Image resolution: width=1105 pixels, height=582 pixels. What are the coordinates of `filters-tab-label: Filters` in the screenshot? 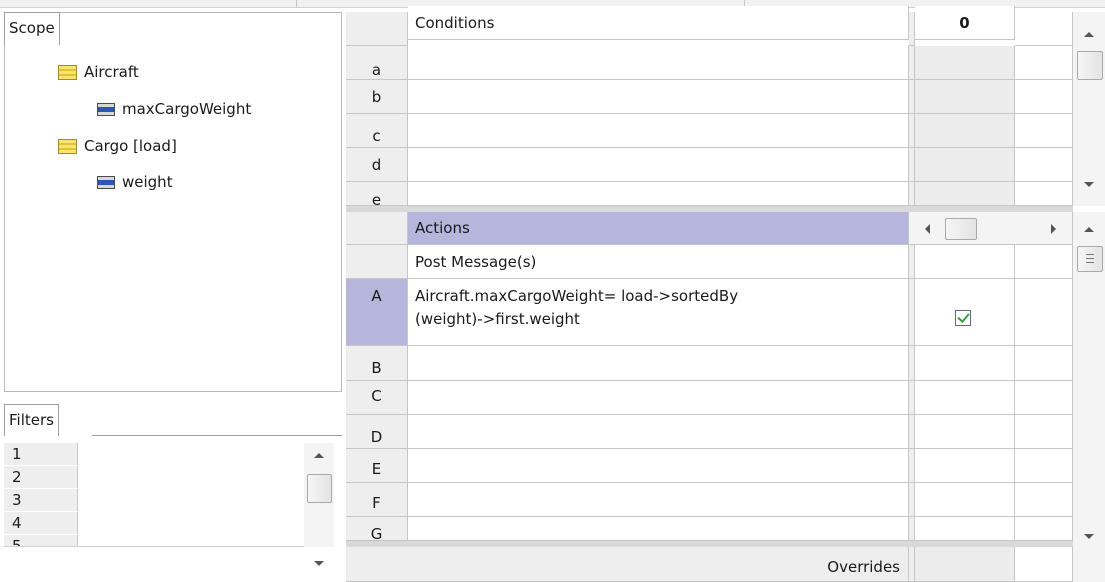 It's located at (31, 420).